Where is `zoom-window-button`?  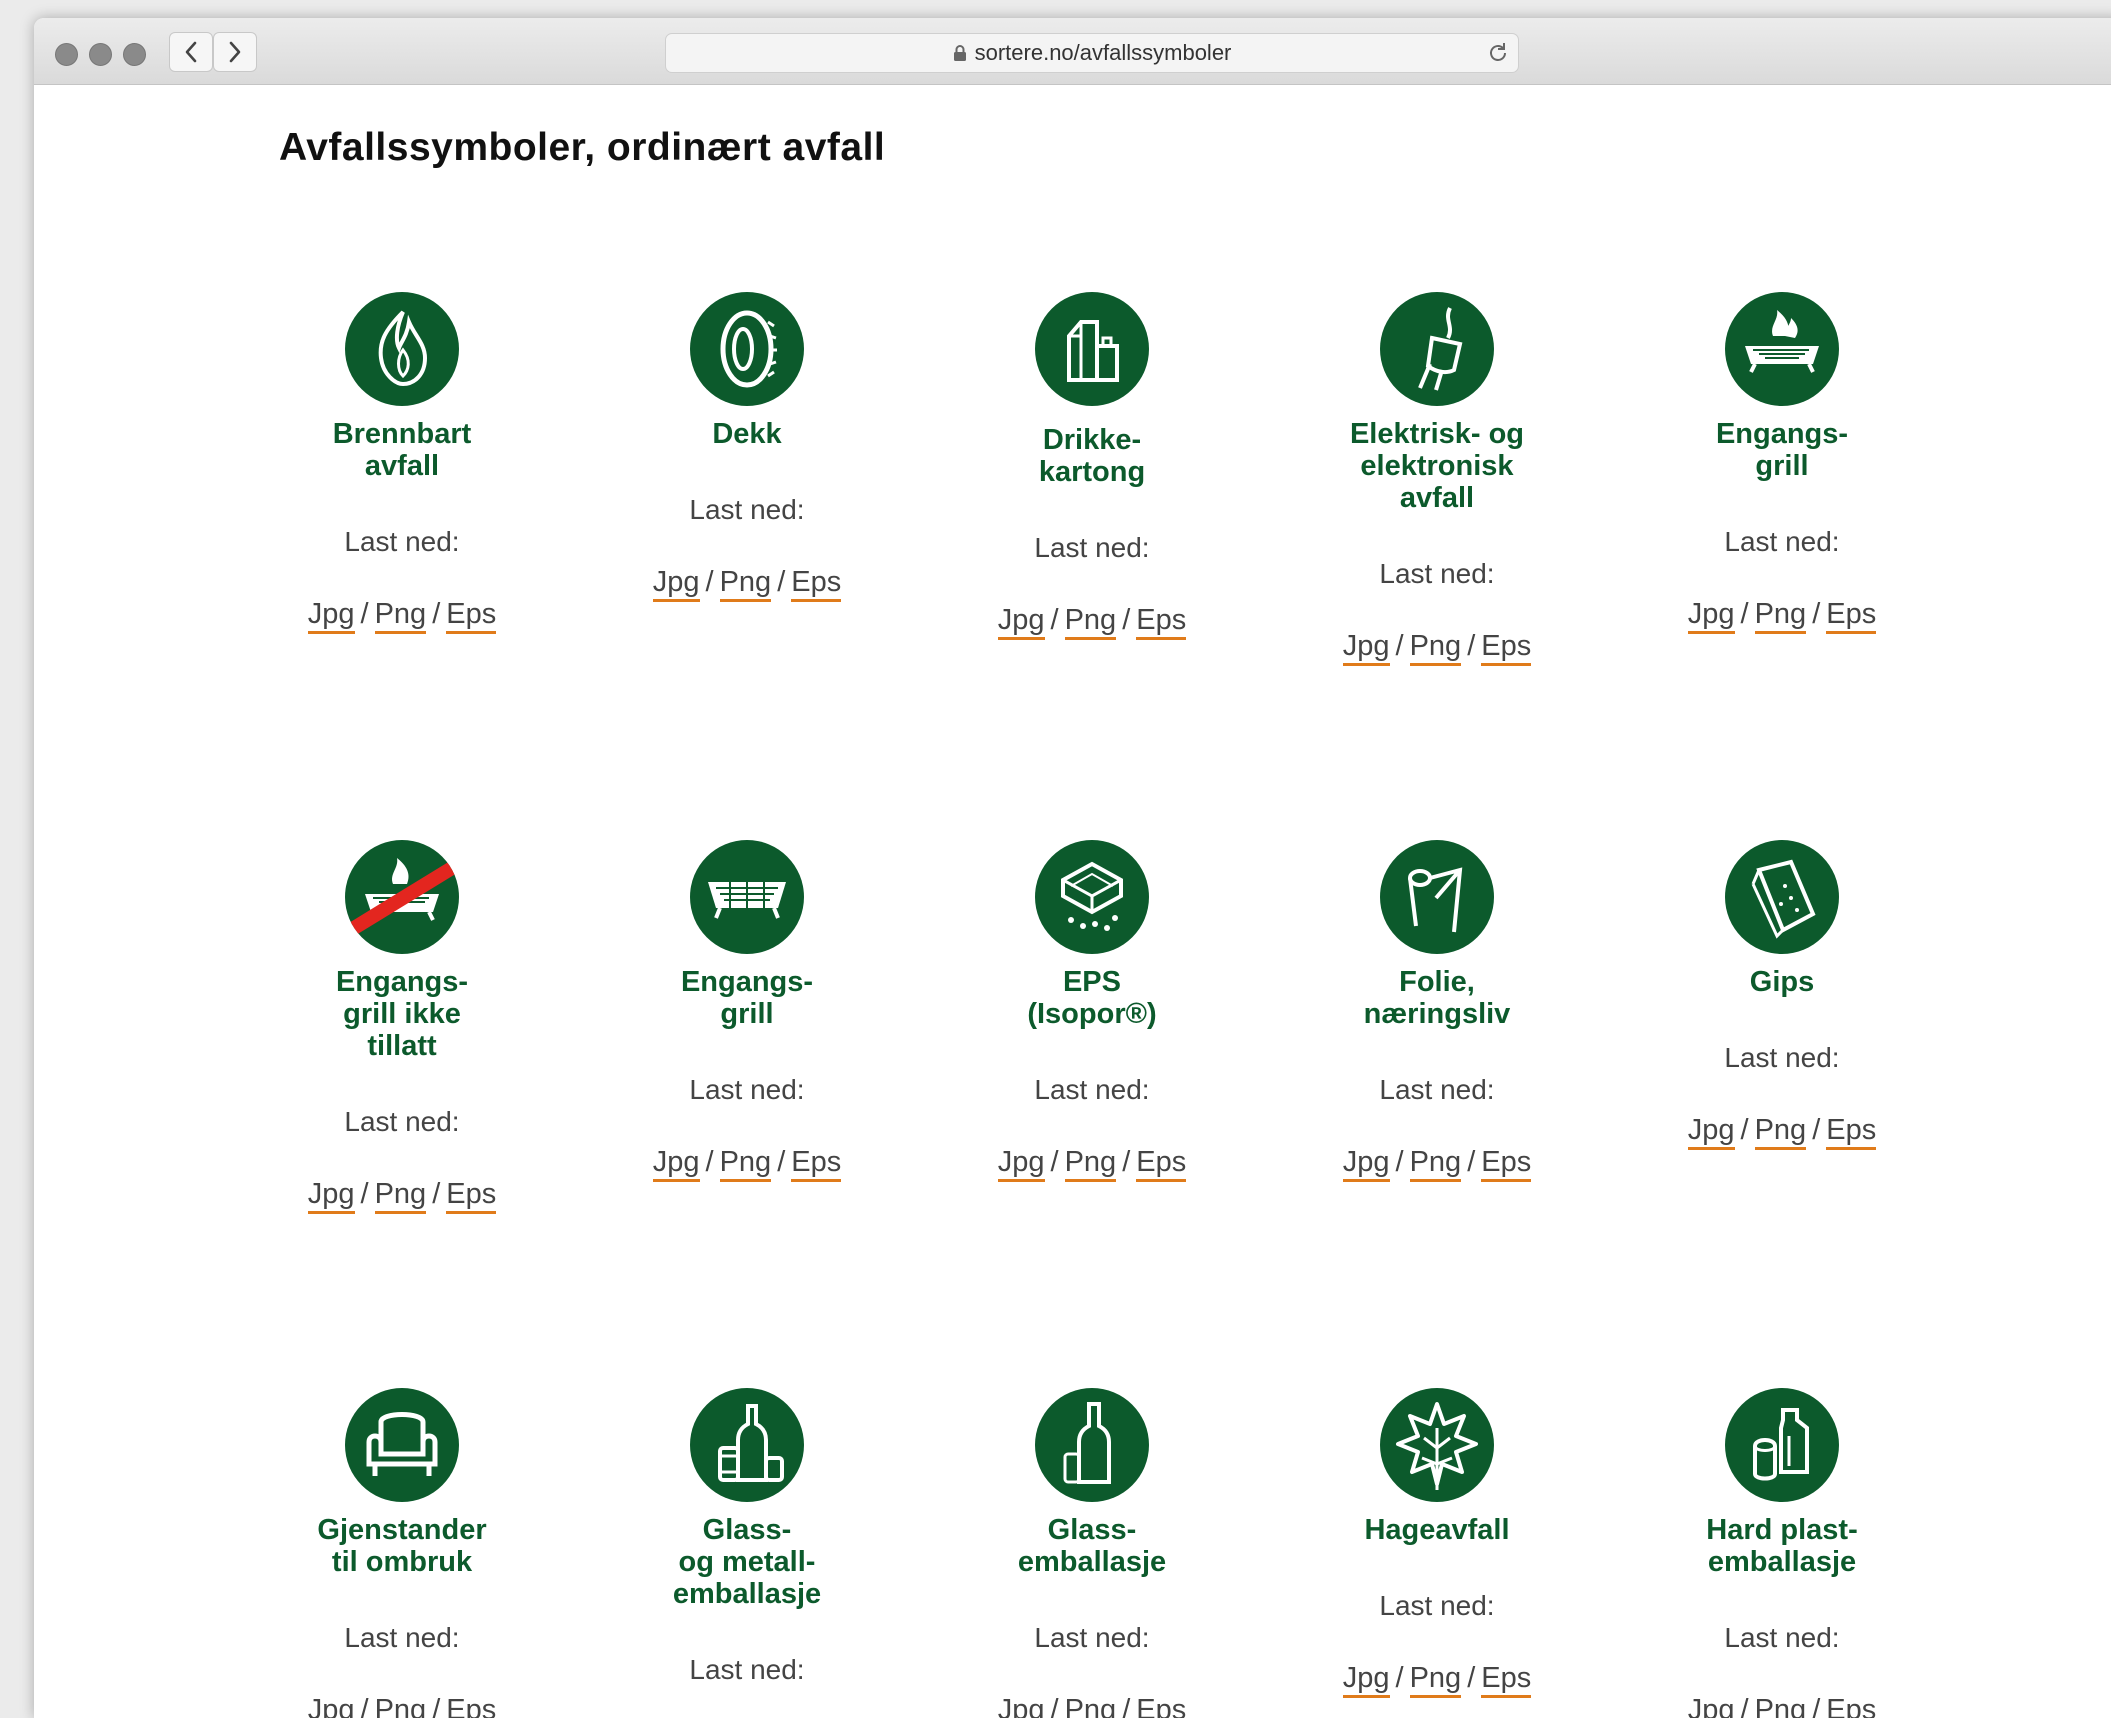 zoom-window-button is located at coordinates (134, 54).